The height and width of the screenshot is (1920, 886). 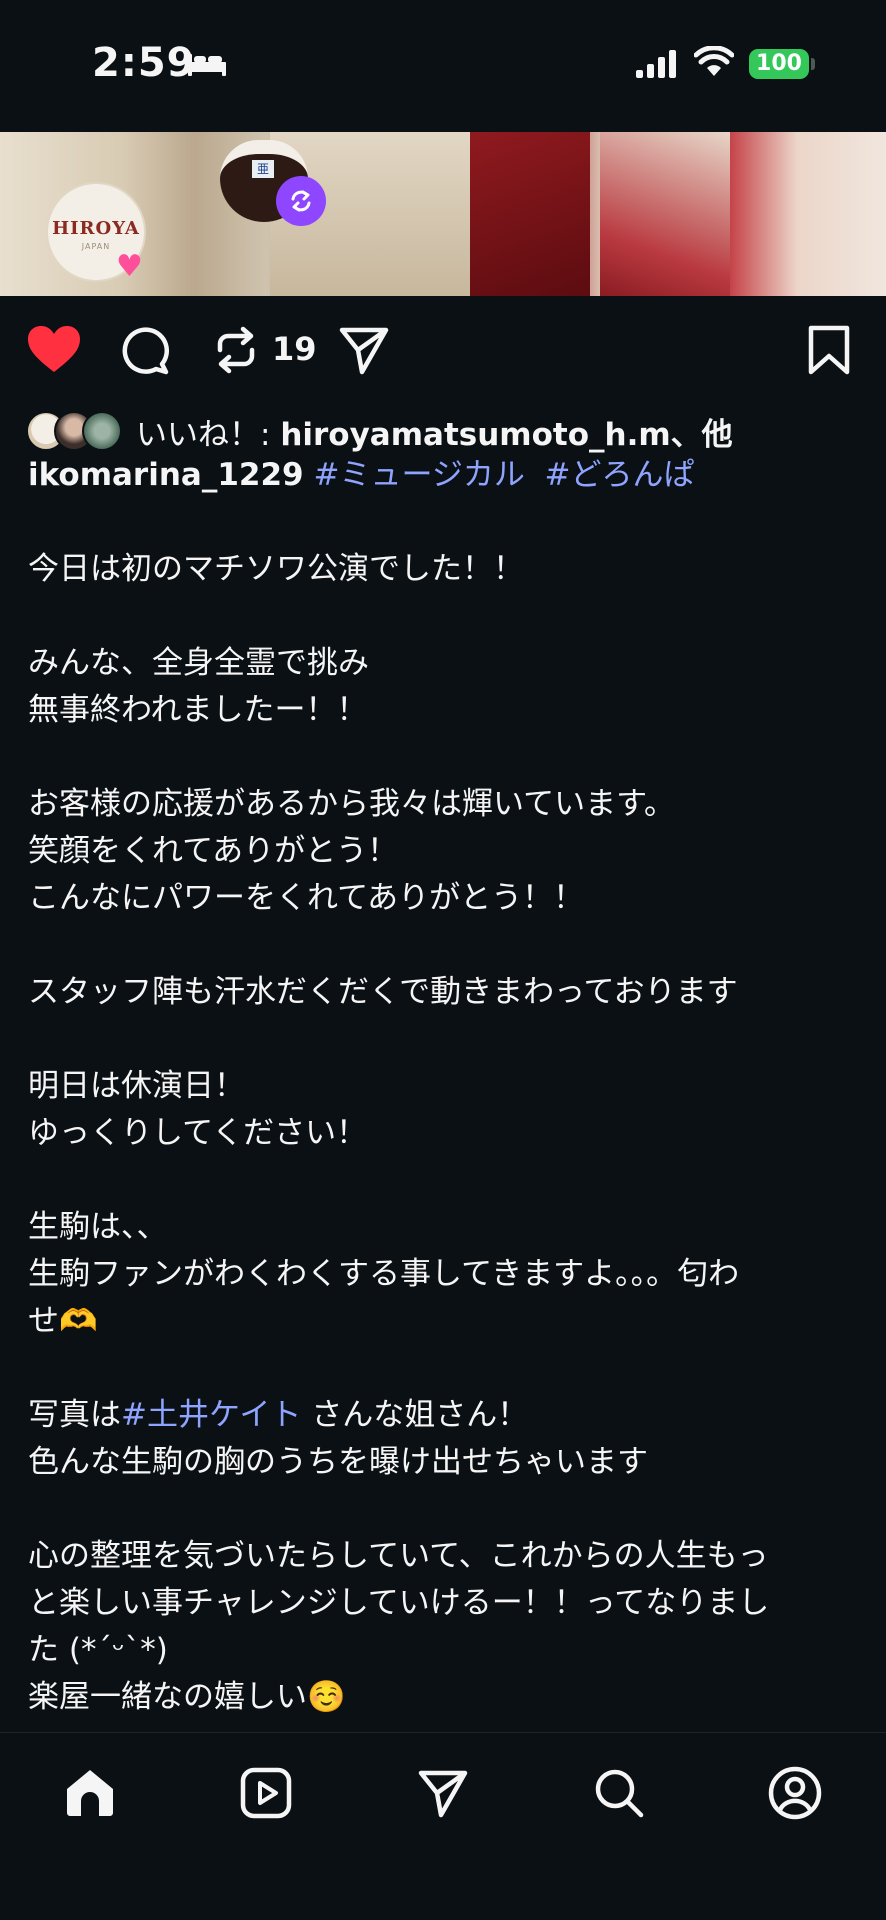 I want to click on battery-indicator: 100, so click(x=779, y=64).